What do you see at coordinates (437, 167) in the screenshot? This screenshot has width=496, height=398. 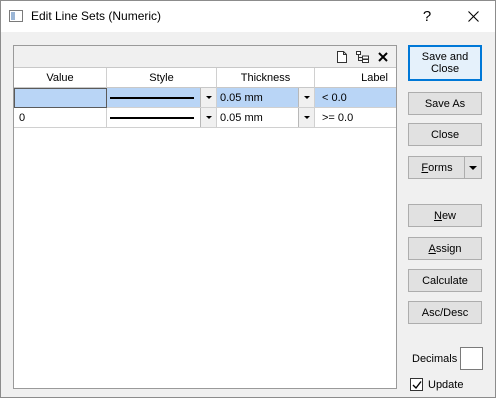 I see `forms-button-label: Forms` at bounding box center [437, 167].